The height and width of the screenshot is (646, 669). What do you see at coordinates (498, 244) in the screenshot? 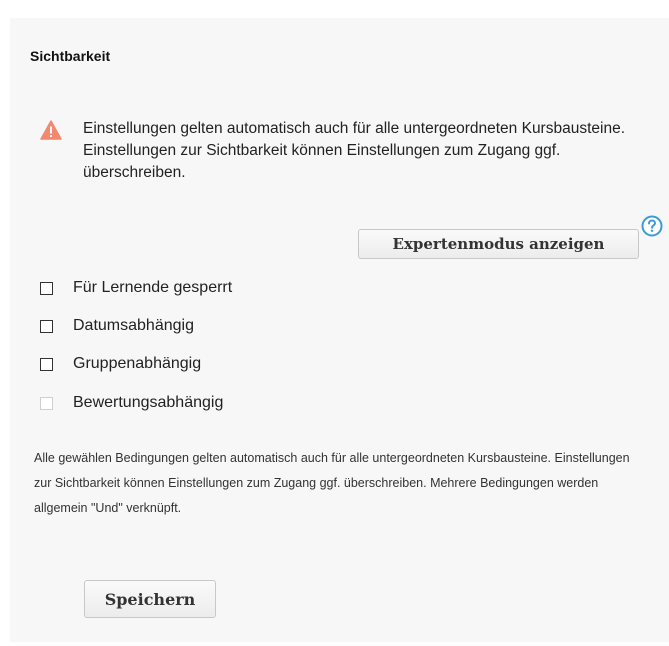
I see `expert-mode-button: Expertenmodus anzeigen` at bounding box center [498, 244].